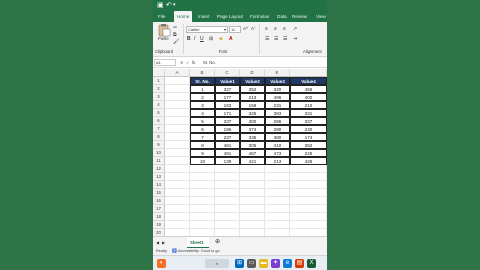 This screenshot has width=480, height=270. I want to click on cancel-icon: ✕, so click(182, 62).